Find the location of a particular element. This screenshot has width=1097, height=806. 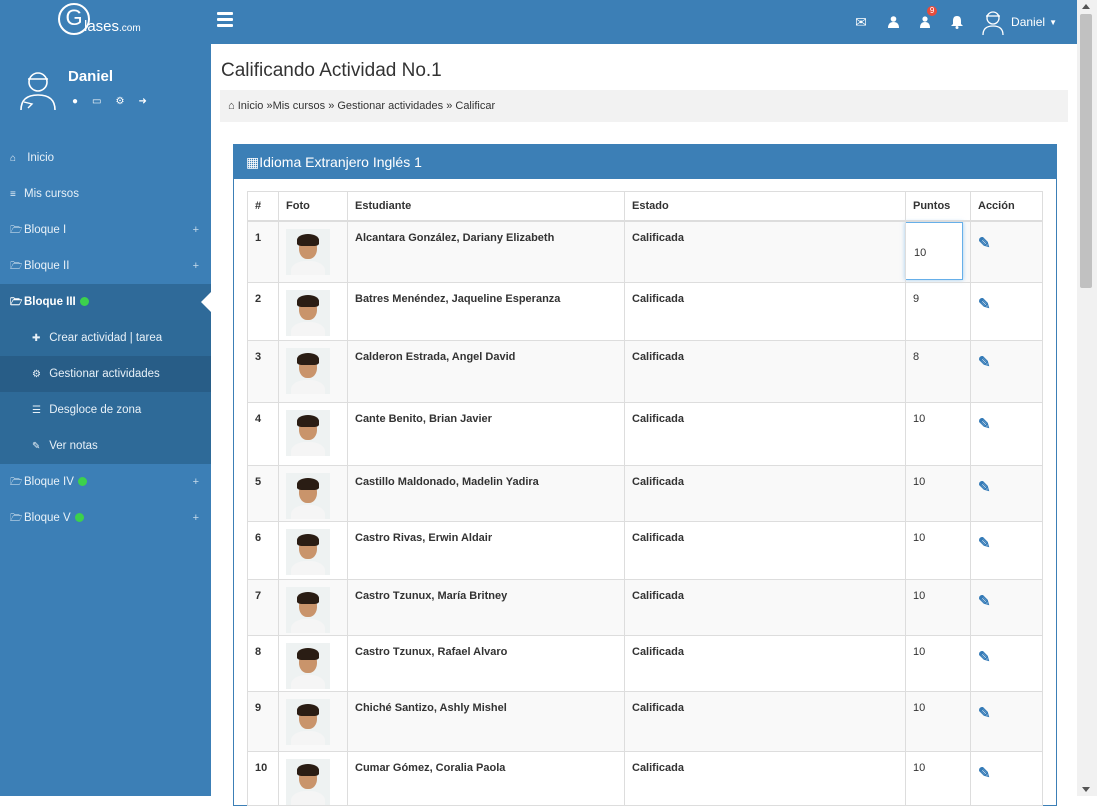

points-cell: 9 is located at coordinates (938, 311).